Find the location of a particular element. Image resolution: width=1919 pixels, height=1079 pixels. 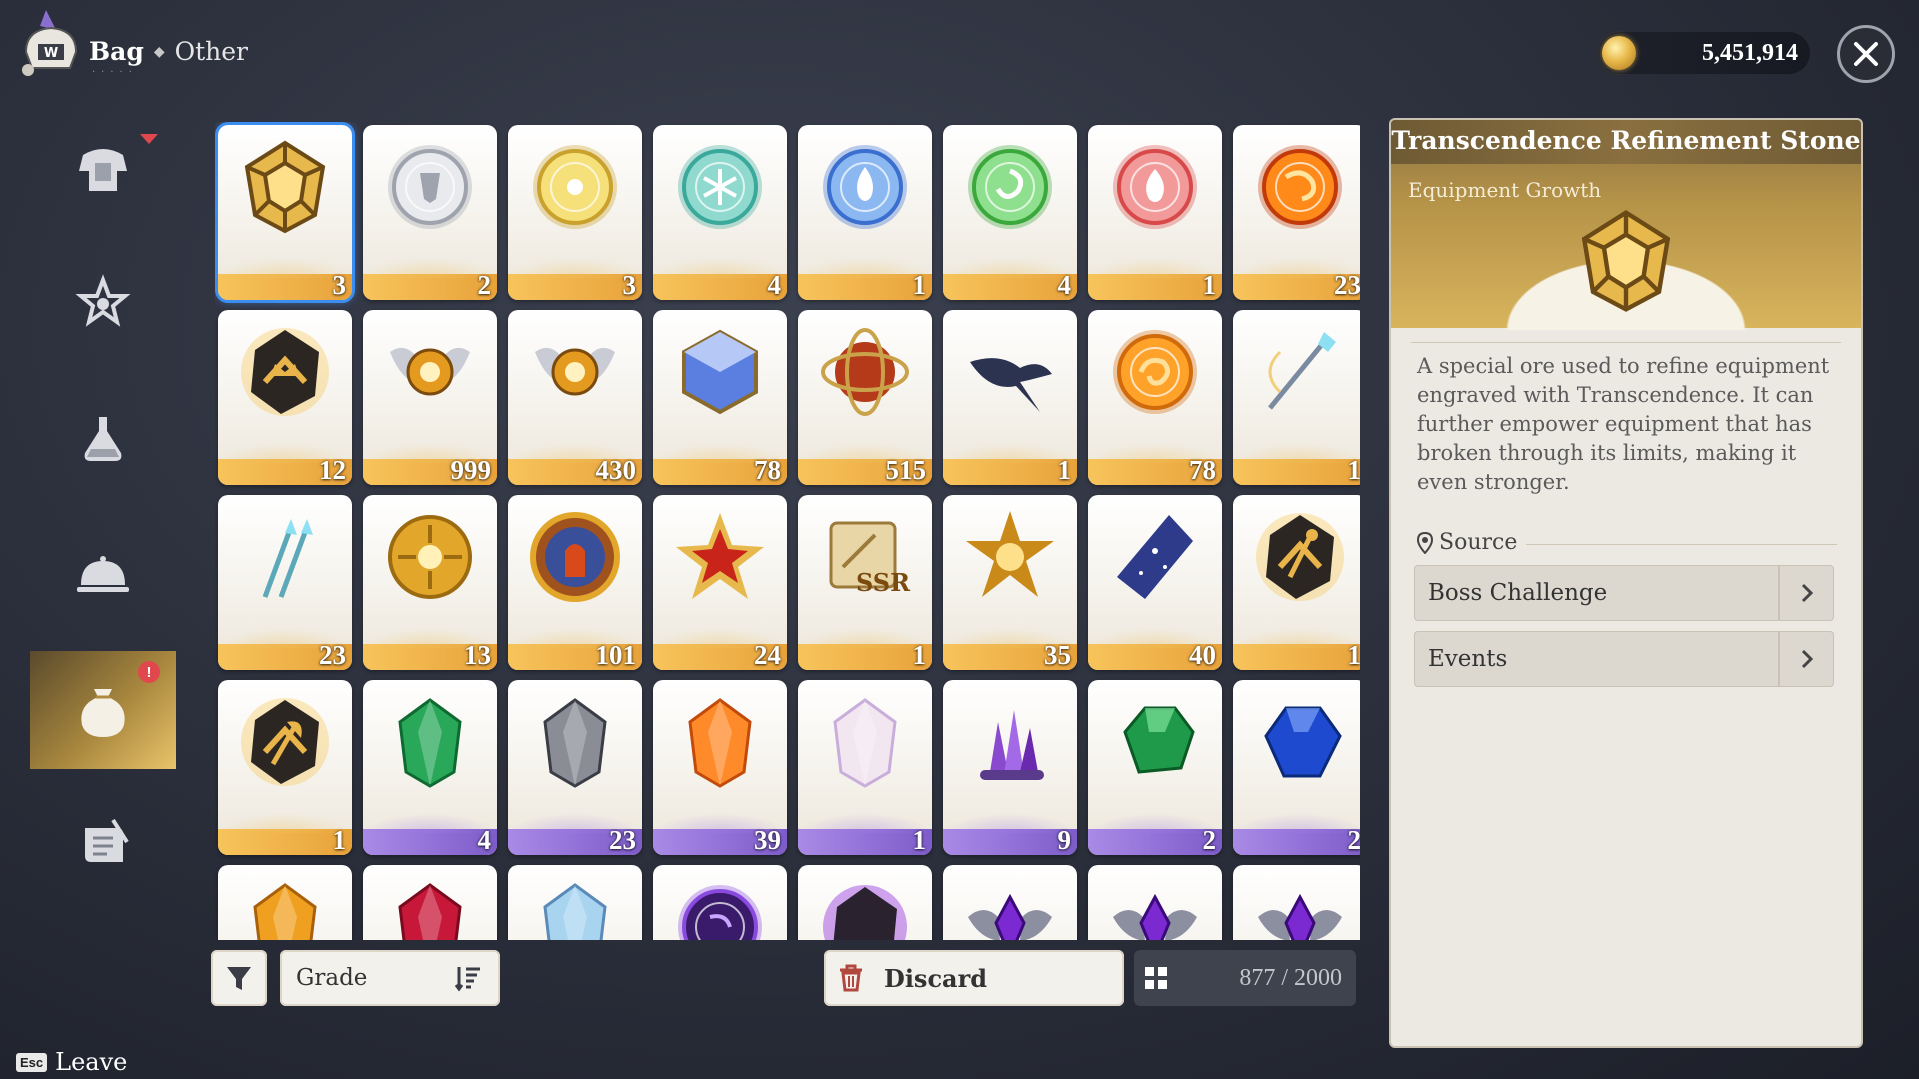

sort-grade-select: Grade is located at coordinates (390, 978).